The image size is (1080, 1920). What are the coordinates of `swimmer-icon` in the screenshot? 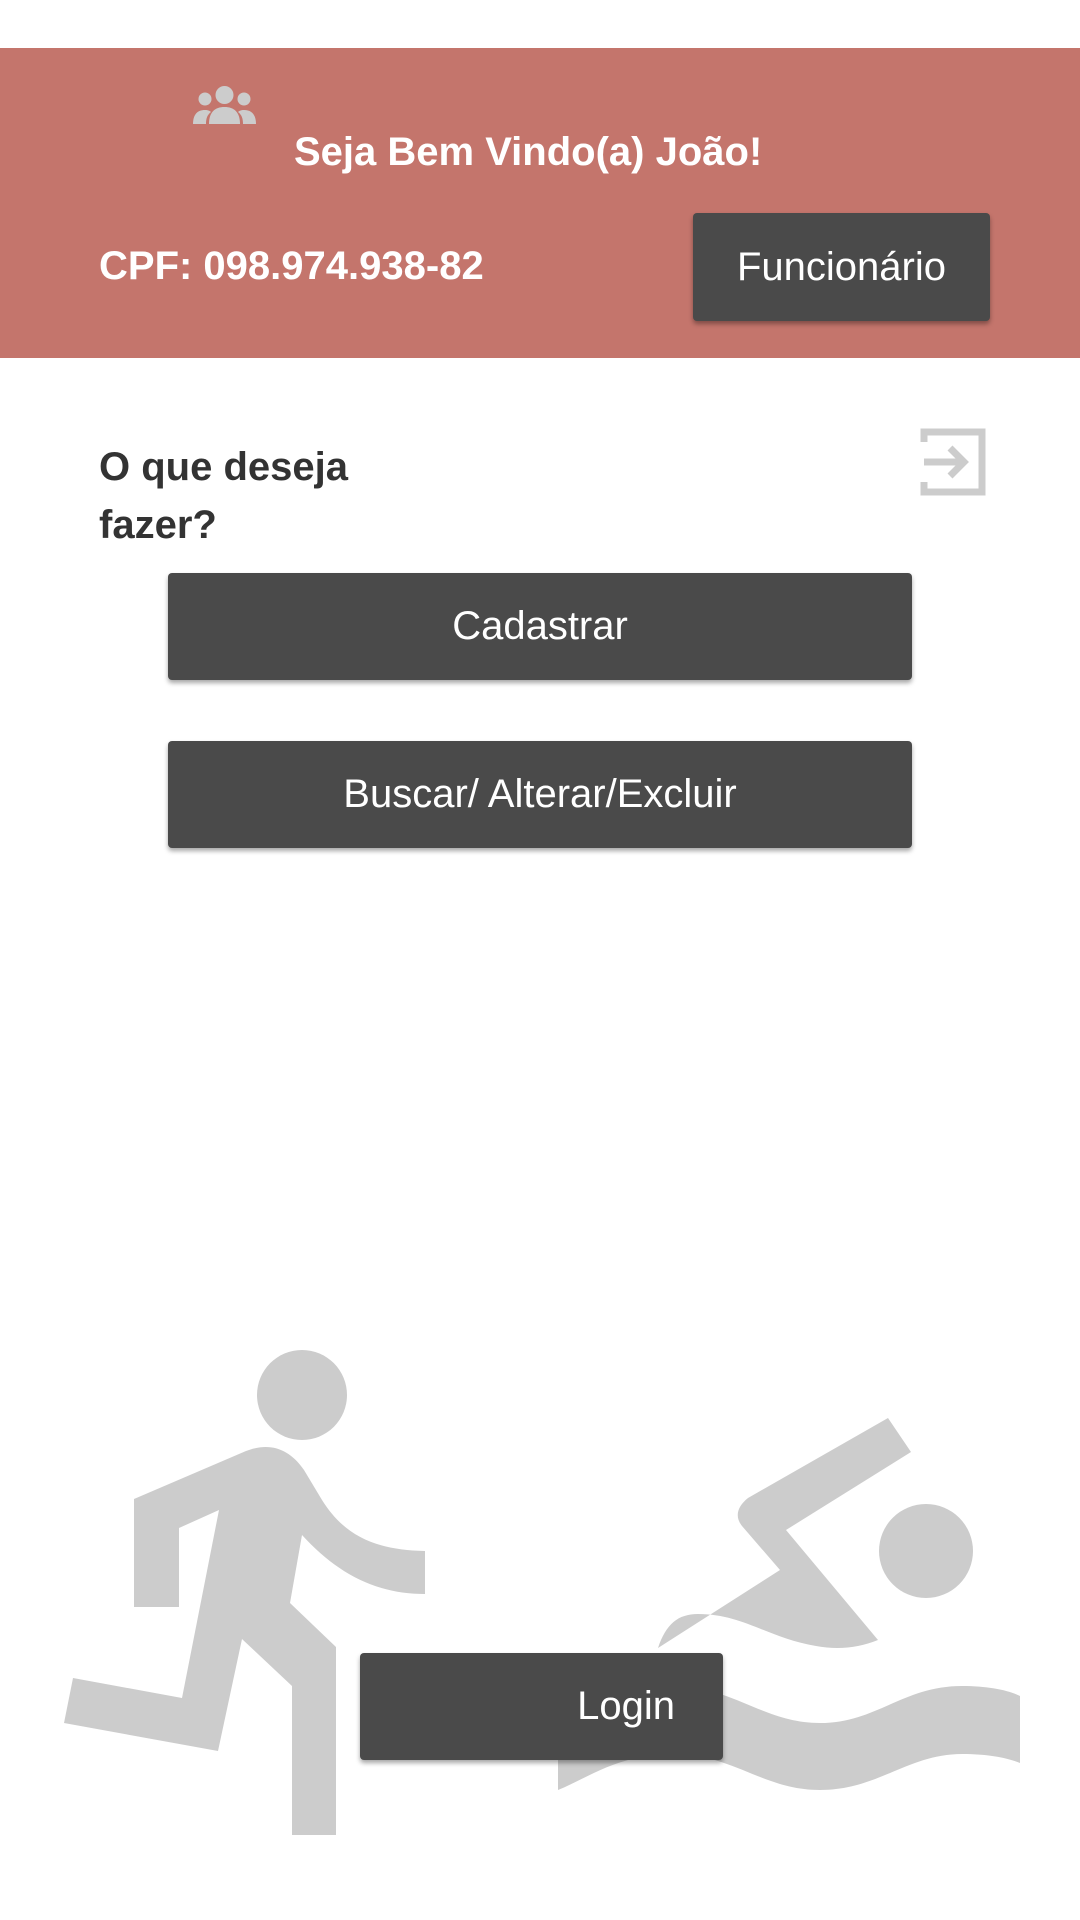 It's located at (789, 1604).